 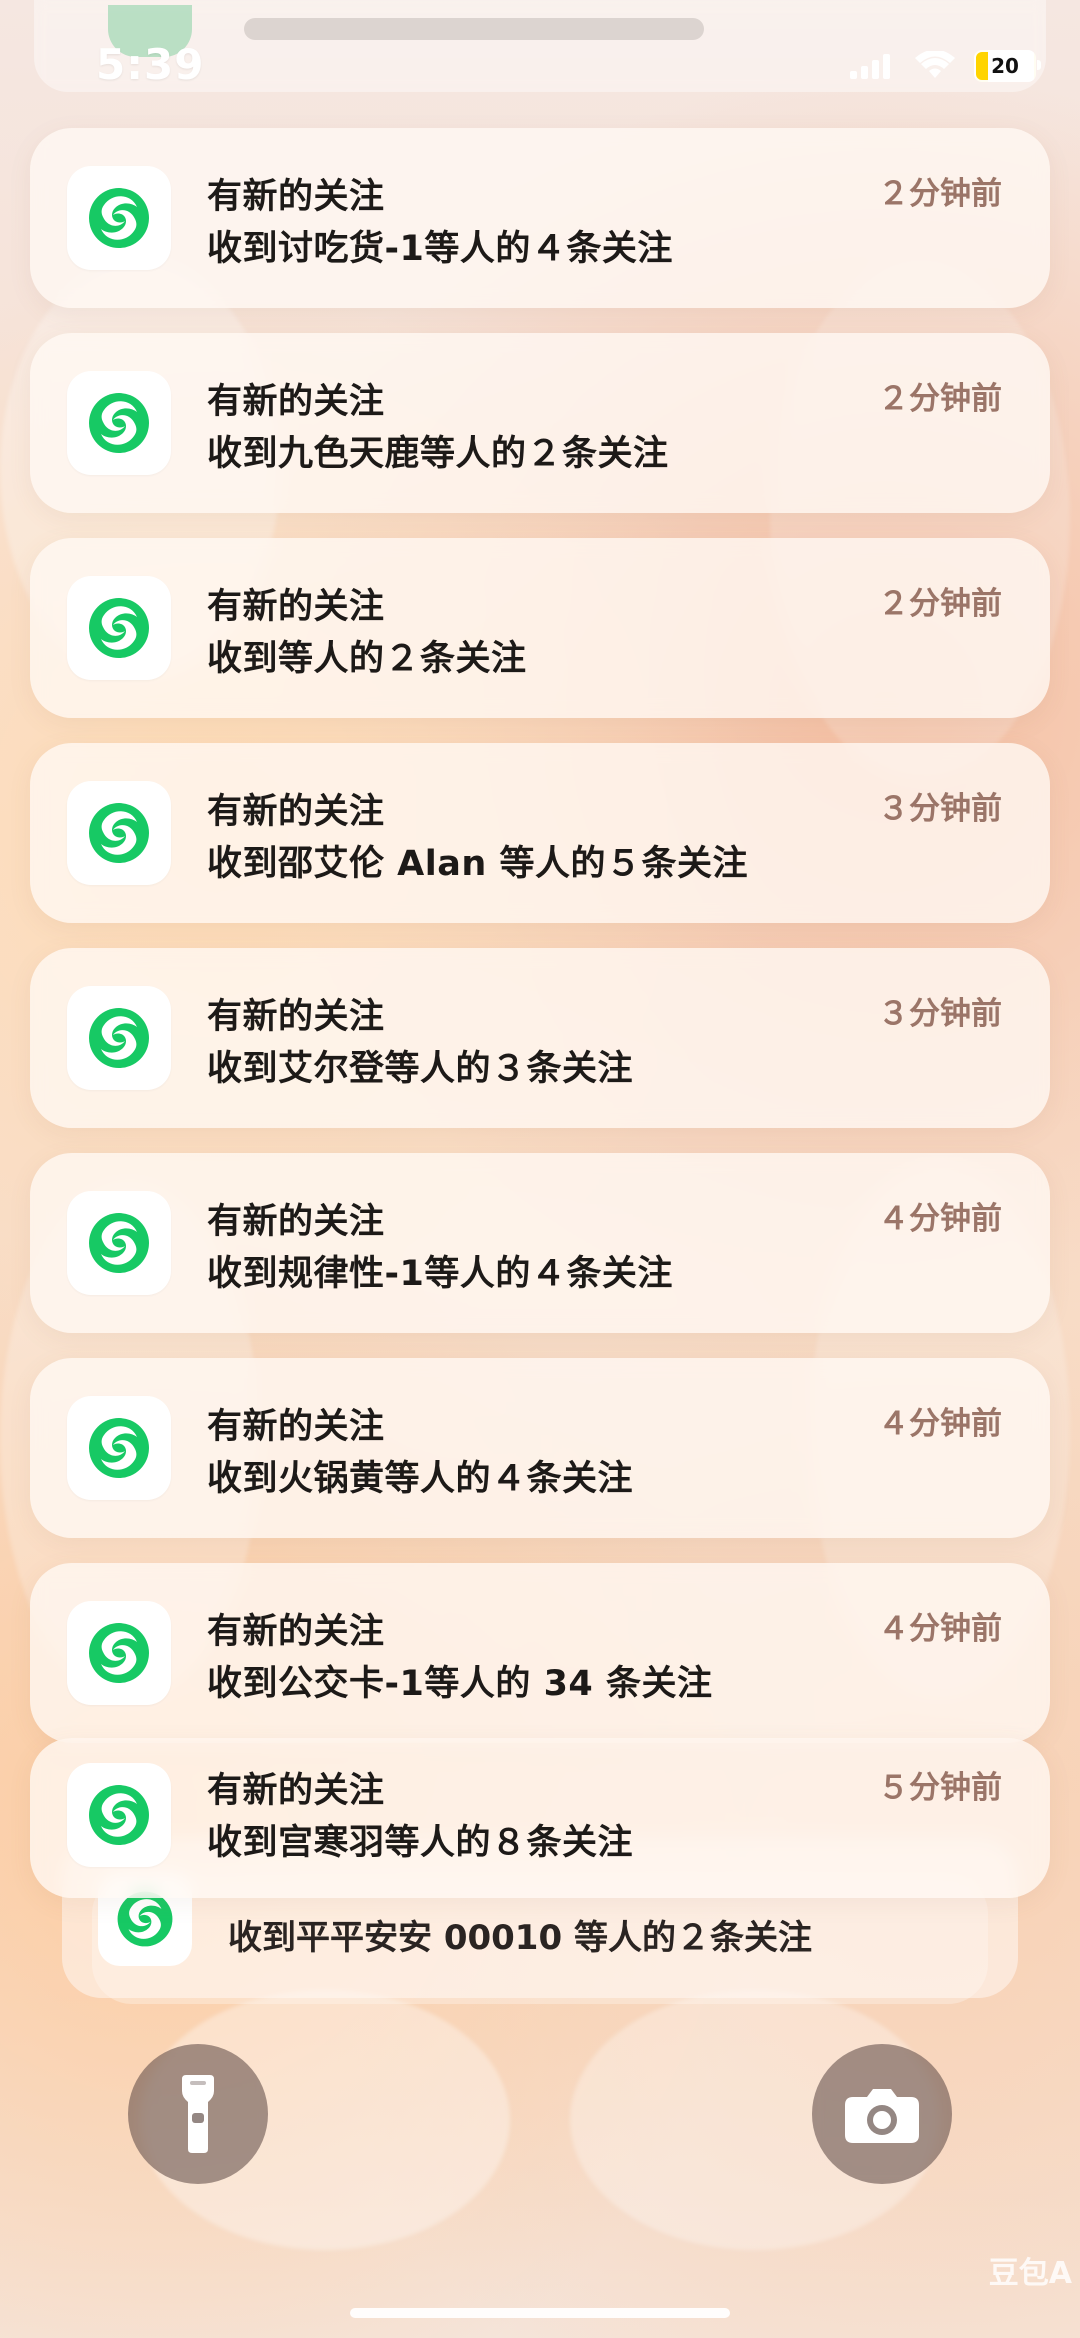 I want to click on notification-body: 收到九色天鹿等人的２条关注, so click(x=438, y=454).